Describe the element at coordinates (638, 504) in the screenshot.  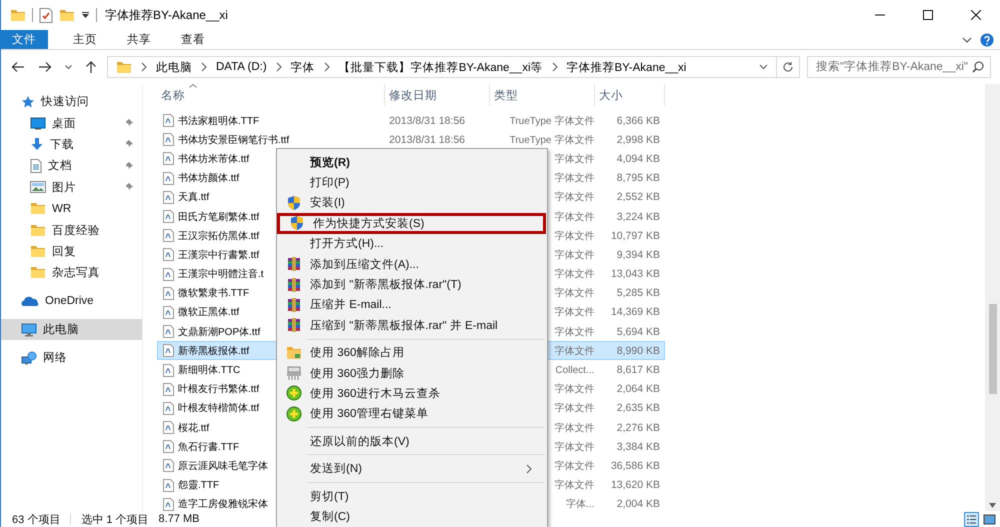
I see `file-size: 2,004 KB` at that location.